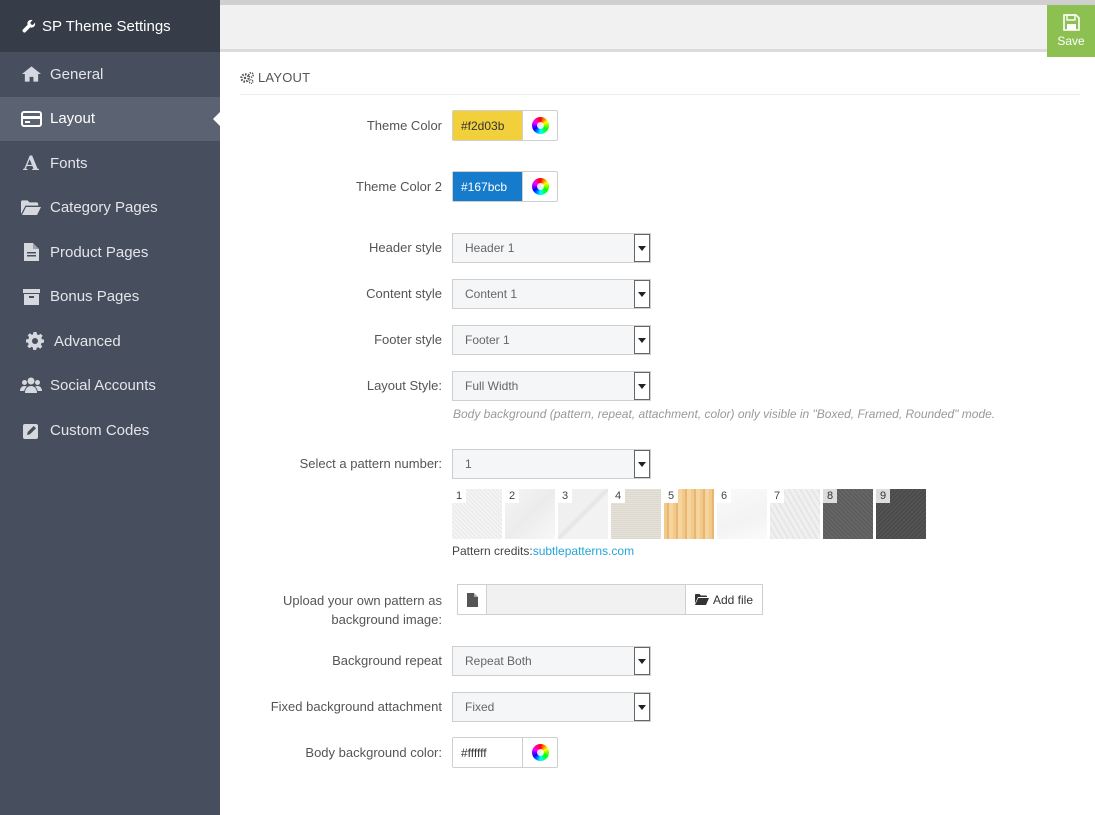  What do you see at coordinates (110, 297) in the screenshot?
I see `sidebar-item-bonus-pages: Bonus Pages` at bounding box center [110, 297].